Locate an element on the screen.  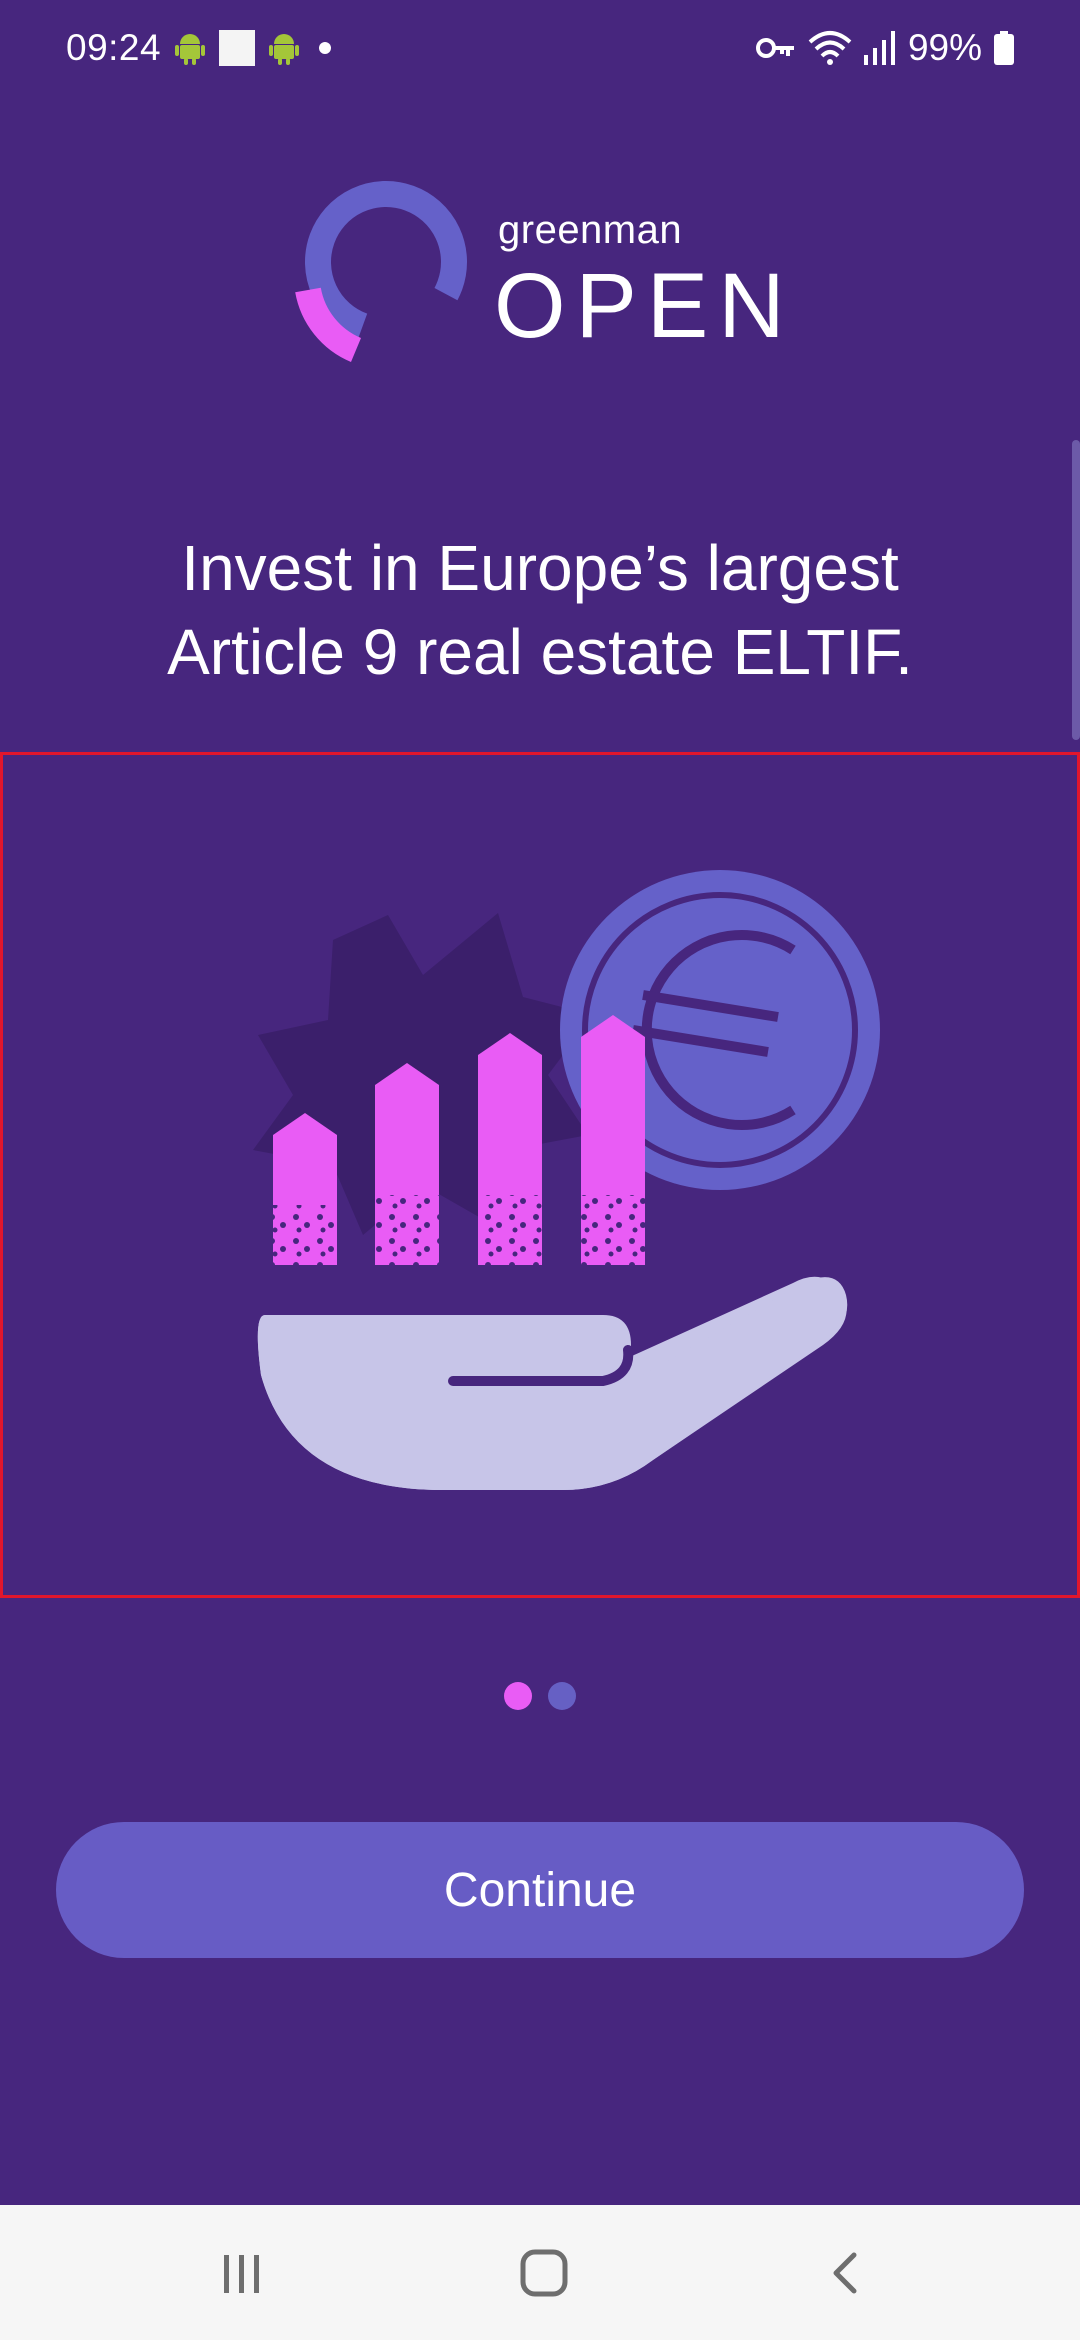
back-icon is located at coordinates (846, 2273).